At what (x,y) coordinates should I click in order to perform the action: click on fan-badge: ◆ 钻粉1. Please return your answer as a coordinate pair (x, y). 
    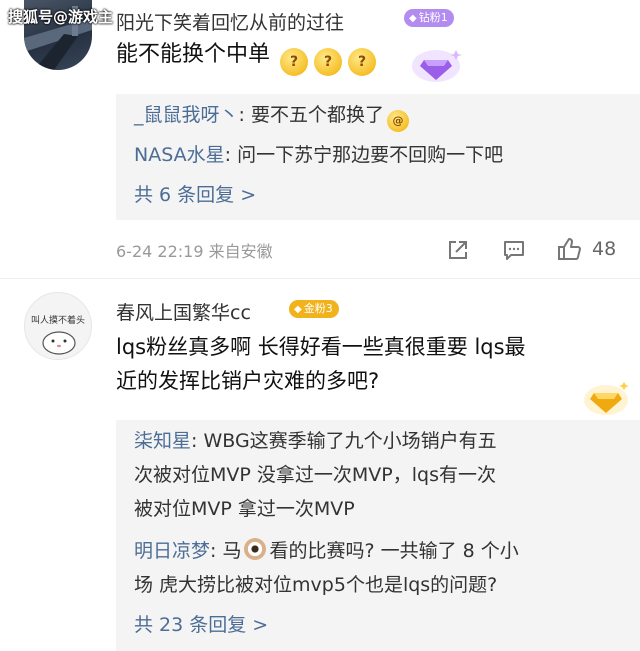
    Looking at the image, I should click on (429, 18).